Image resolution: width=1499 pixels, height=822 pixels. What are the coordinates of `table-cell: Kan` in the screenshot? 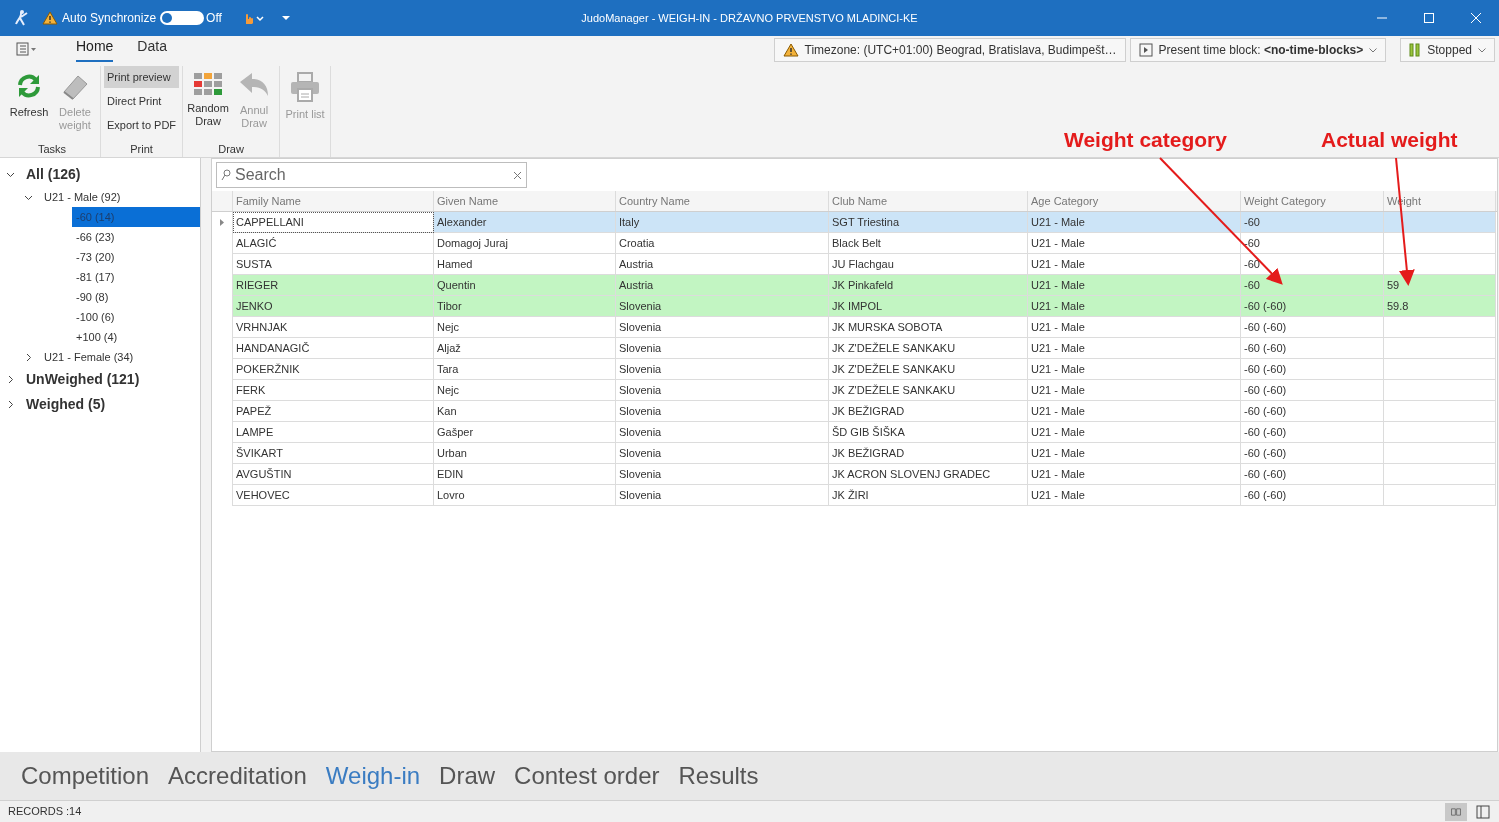 It's located at (525, 411).